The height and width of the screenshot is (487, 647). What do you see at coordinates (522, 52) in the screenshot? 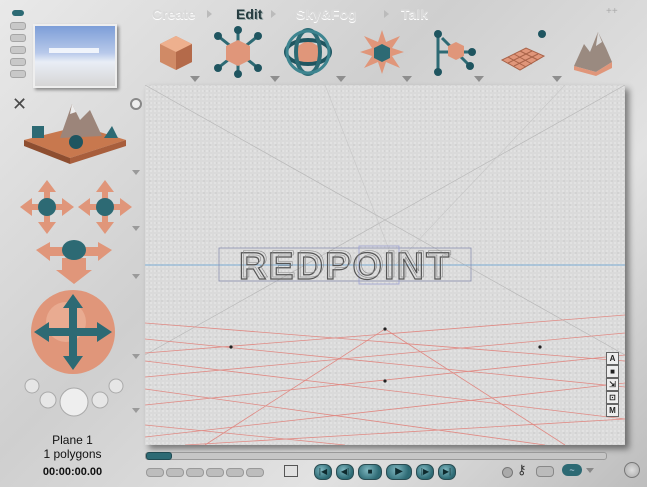
I see `tile-tool-icon` at bounding box center [522, 52].